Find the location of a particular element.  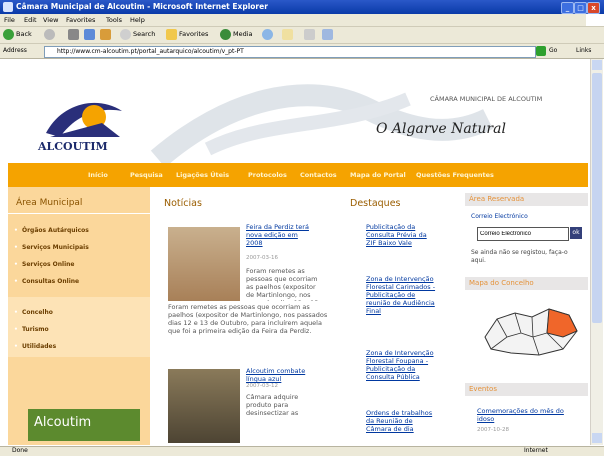

status-text: Done is located at coordinates (20, 450).